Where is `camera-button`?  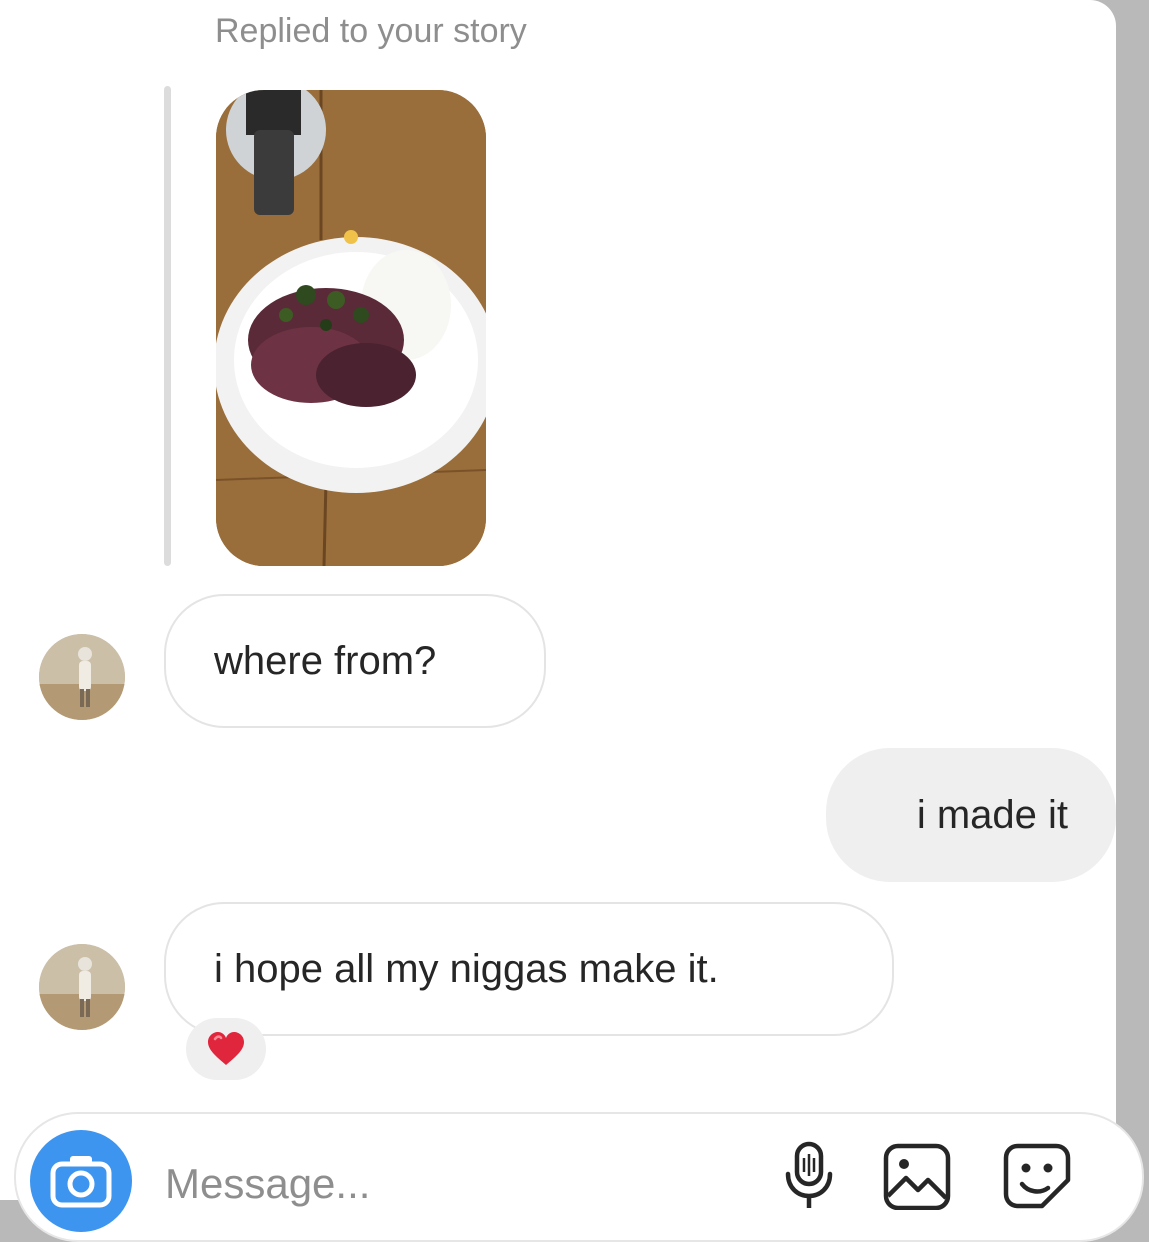 camera-button is located at coordinates (81, 1181).